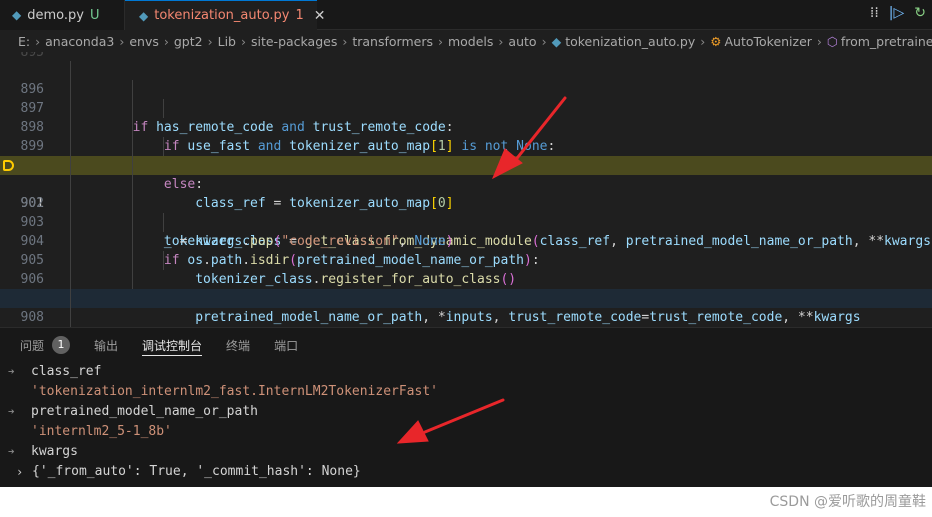 The height and width of the screenshot is (517, 932). I want to click on breadcrumb-item: models, so click(470, 41).